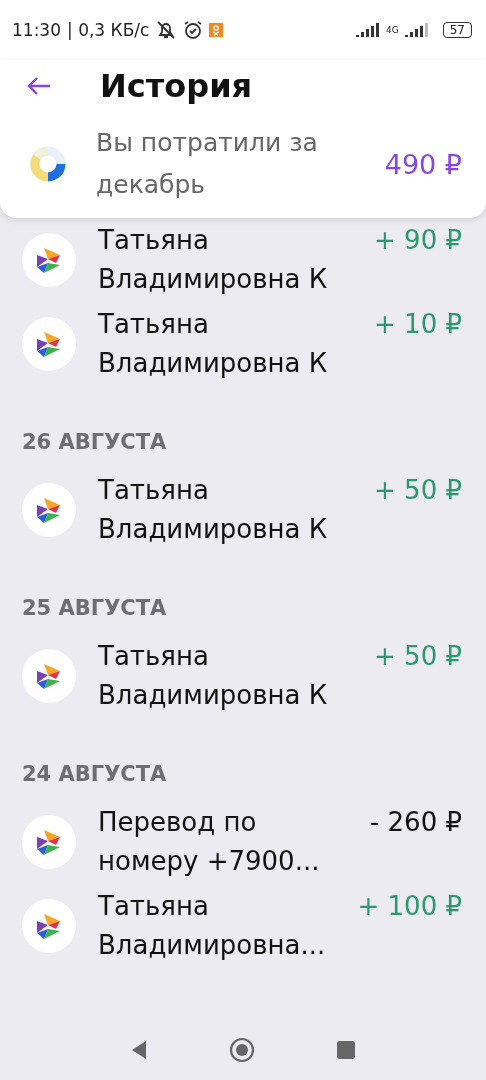 Image resolution: width=486 pixels, height=1080 pixels. Describe the element at coordinates (108, 30) in the screenshot. I see `network-speed: | 0,3 КБ/с` at that location.